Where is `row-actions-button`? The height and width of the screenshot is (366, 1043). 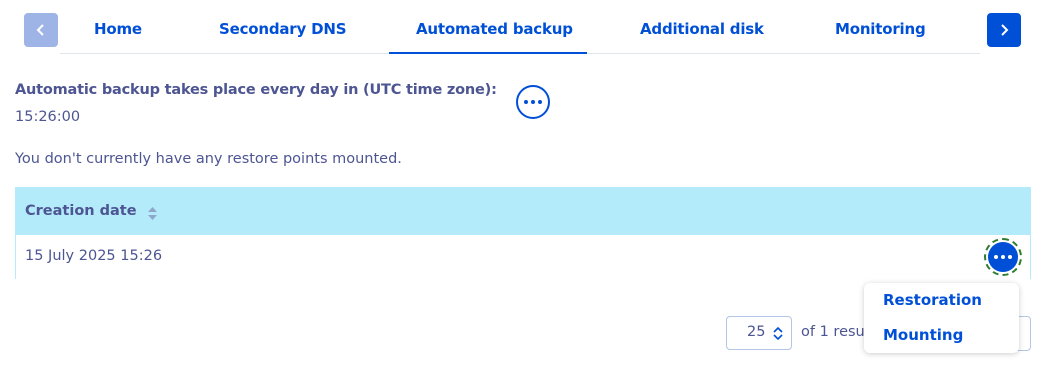
row-actions-button is located at coordinates (1003, 257).